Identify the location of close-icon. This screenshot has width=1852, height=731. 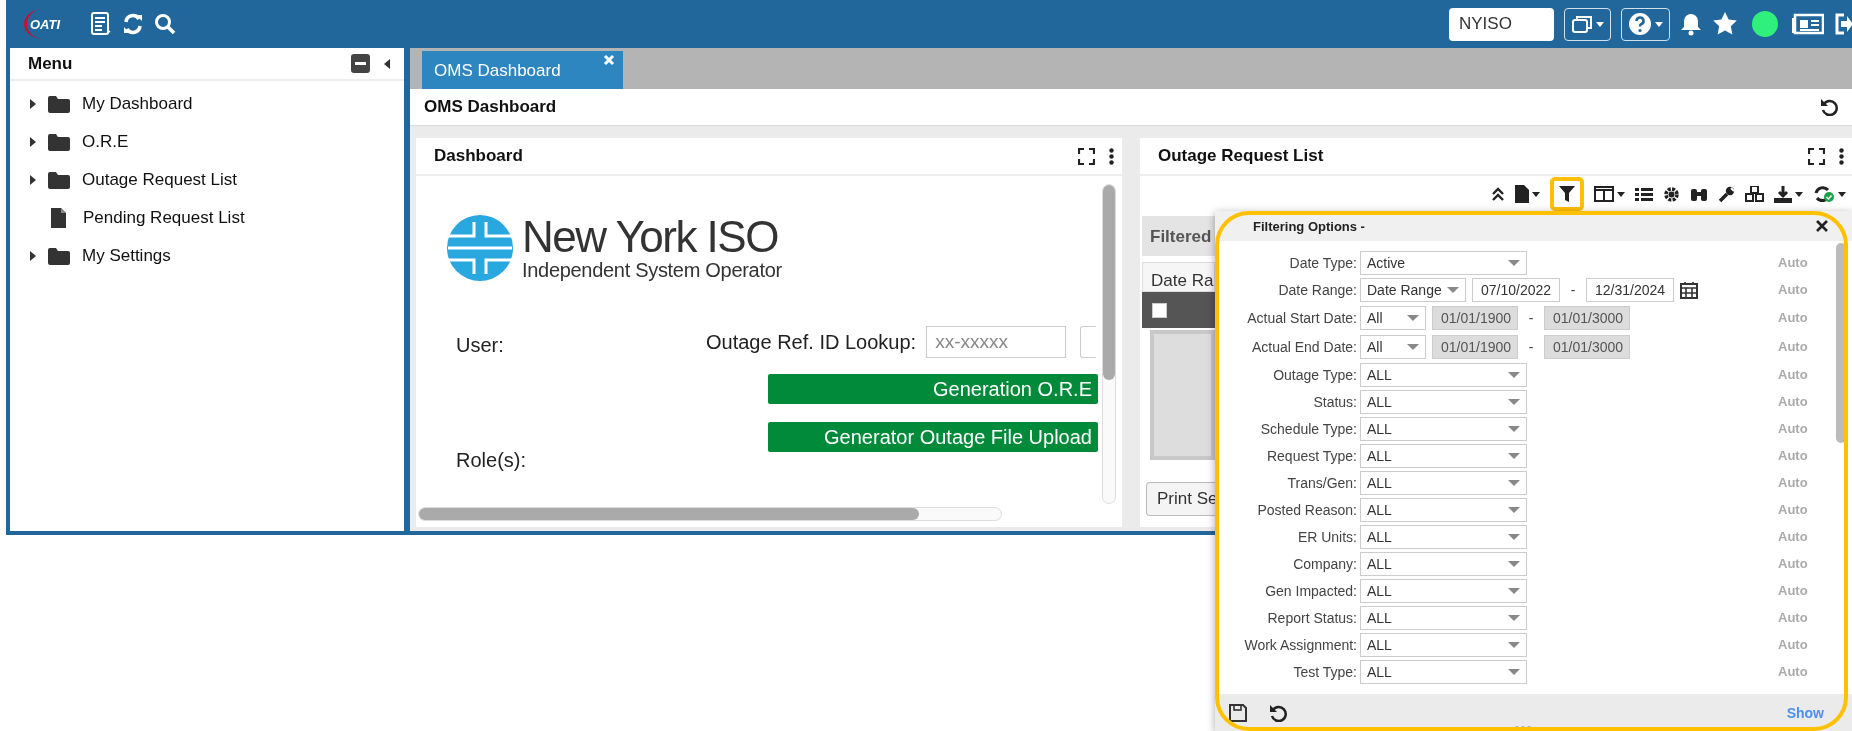
(1822, 226).